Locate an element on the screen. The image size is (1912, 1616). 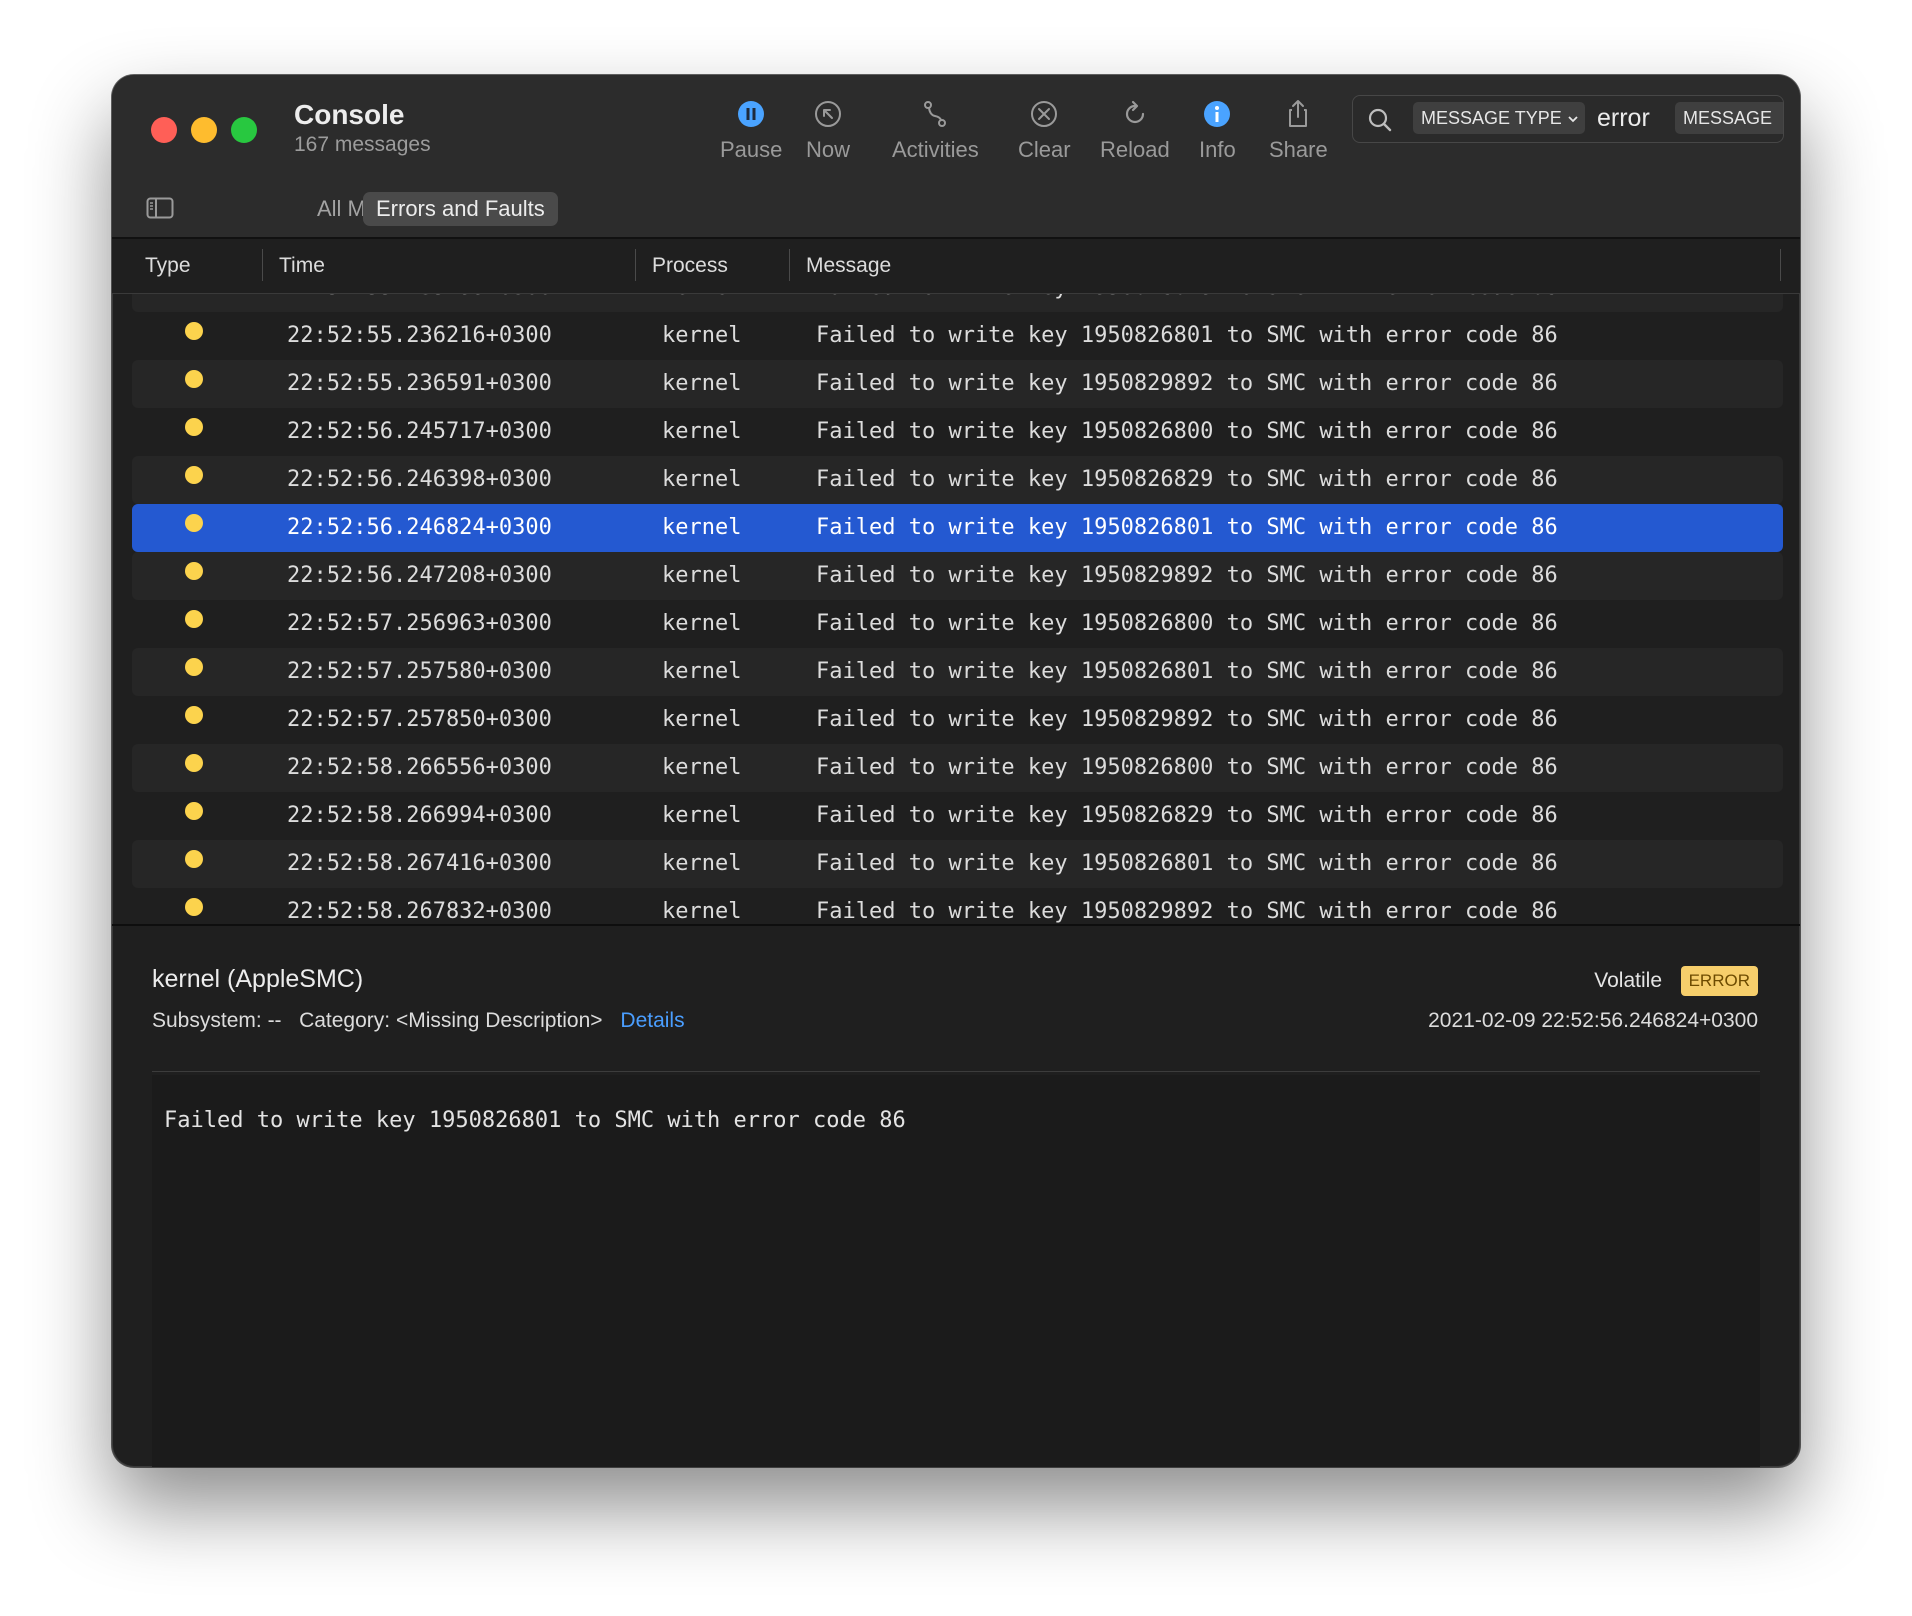
column-message: Message is located at coordinates (848, 266).